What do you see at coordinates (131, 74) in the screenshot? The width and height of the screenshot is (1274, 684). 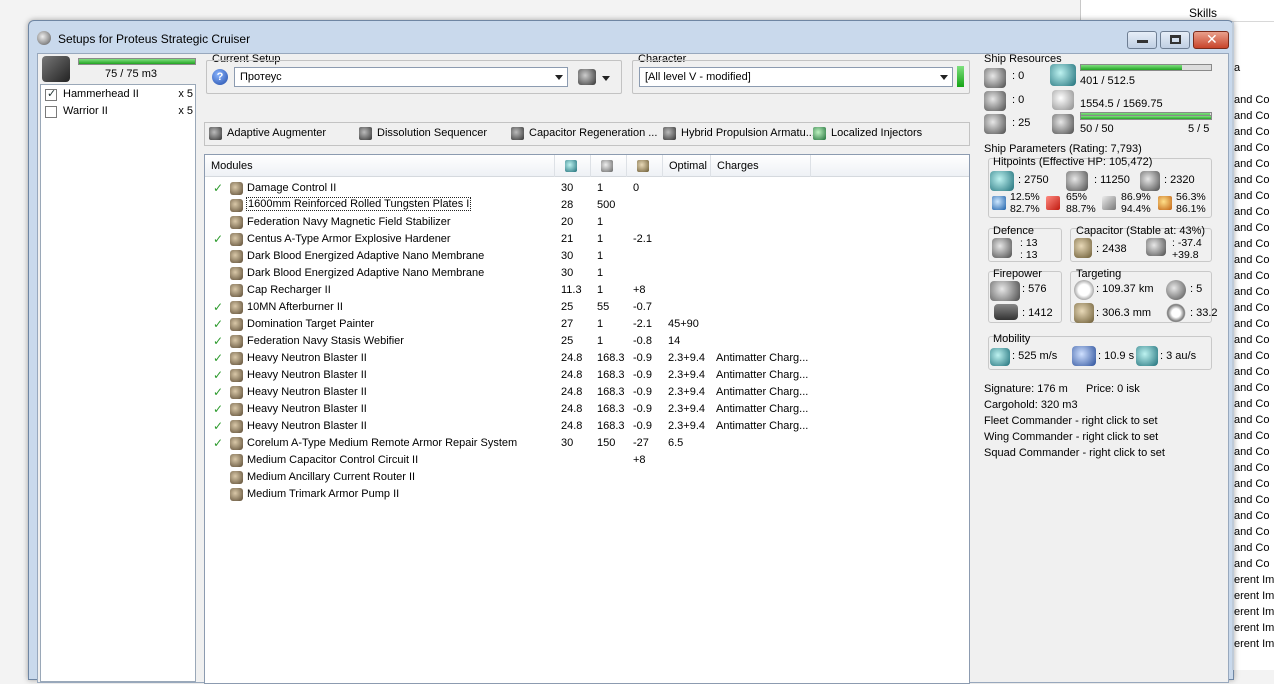 I see `drone-bay-capacity: 75 / 75 m3` at bounding box center [131, 74].